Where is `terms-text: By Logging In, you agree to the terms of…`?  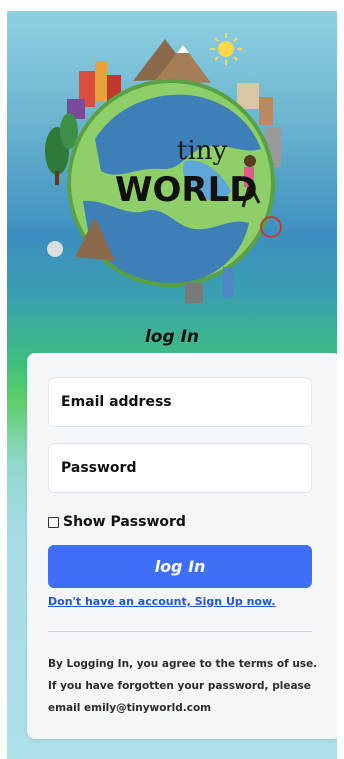
terms-text: By Logging In, you agree to the terms of… is located at coordinates (183, 686).